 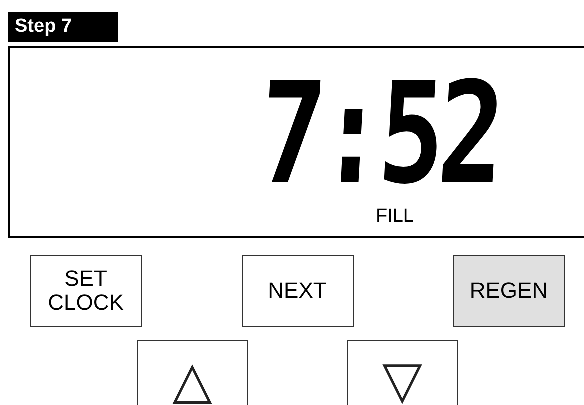 What do you see at coordinates (86, 291) in the screenshot?
I see `panel-button: SET CLOCK` at bounding box center [86, 291].